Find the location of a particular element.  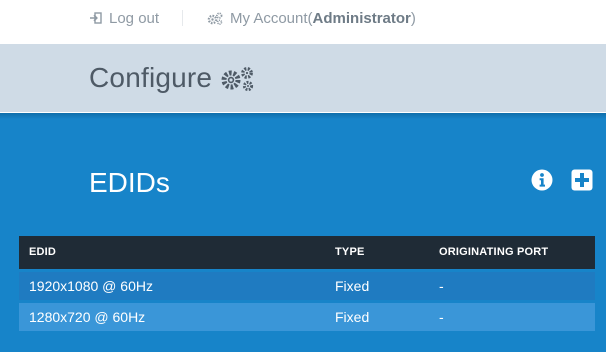

column-header-edid: EDID is located at coordinates (42, 252).